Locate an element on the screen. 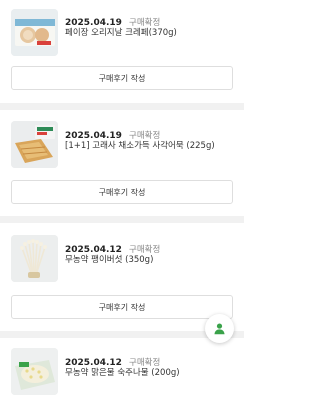 The image size is (320, 400). user-icon is located at coordinates (219, 329).